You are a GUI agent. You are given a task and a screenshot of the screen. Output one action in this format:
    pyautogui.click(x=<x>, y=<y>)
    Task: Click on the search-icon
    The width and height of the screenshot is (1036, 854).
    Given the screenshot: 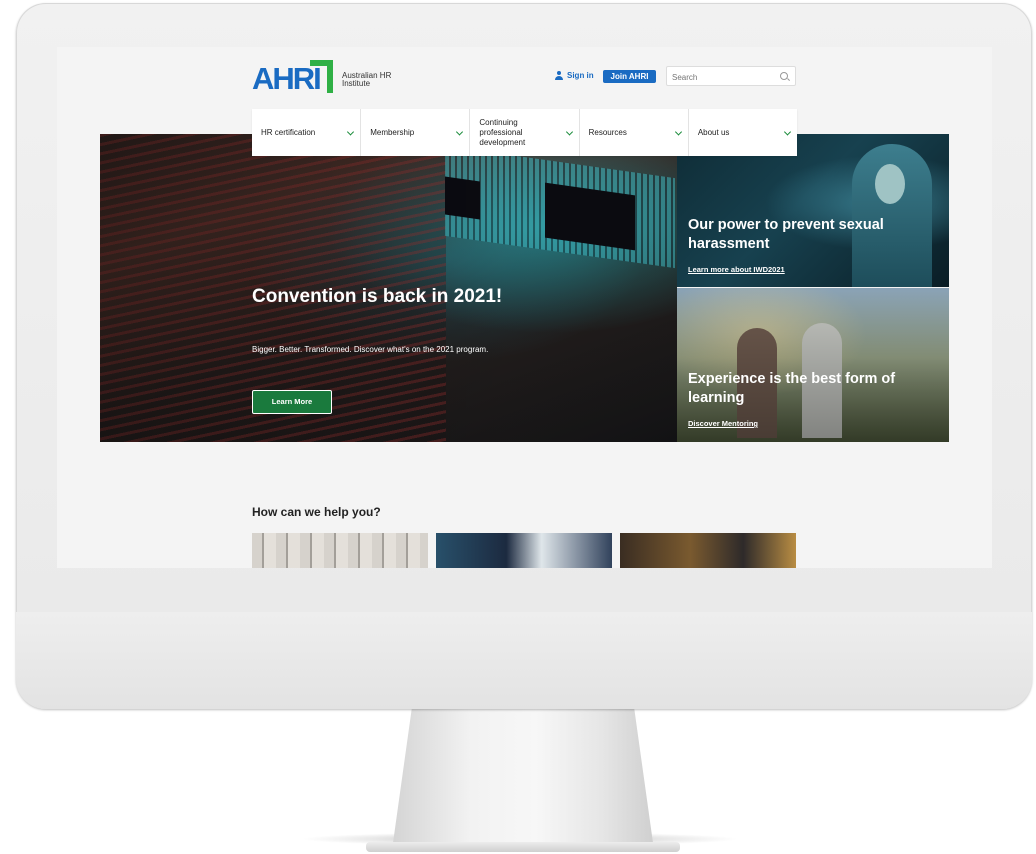 What is the action you would take?
    pyautogui.click(x=784, y=76)
    